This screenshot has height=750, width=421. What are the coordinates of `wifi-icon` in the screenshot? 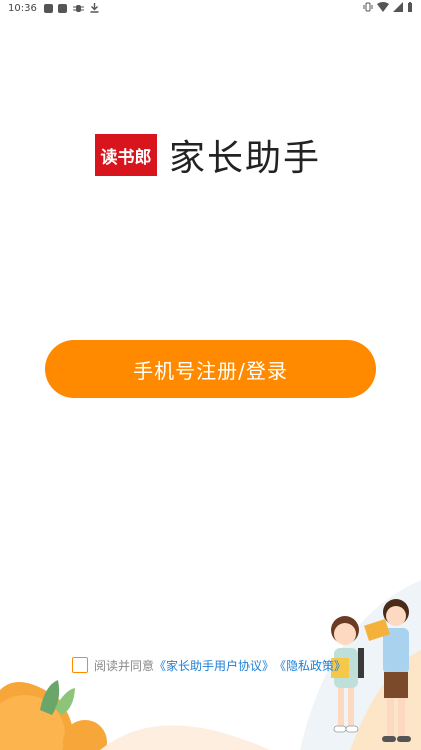 It's located at (383, 7).